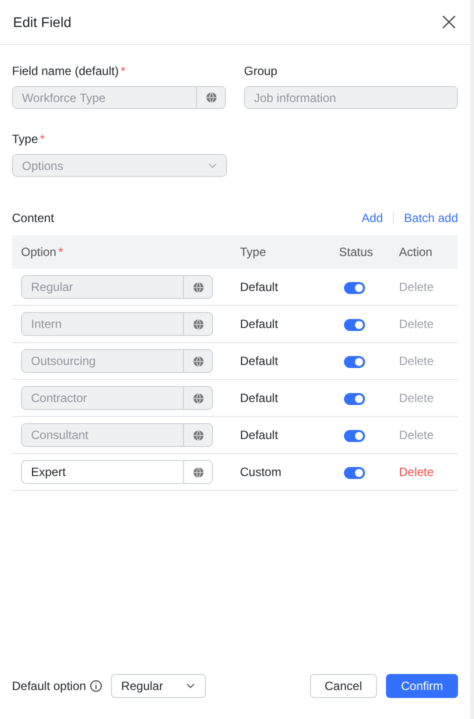 This screenshot has width=474, height=719. Describe the element at coordinates (42, 22) in the screenshot. I see `dialog-title: Edit Field` at that location.